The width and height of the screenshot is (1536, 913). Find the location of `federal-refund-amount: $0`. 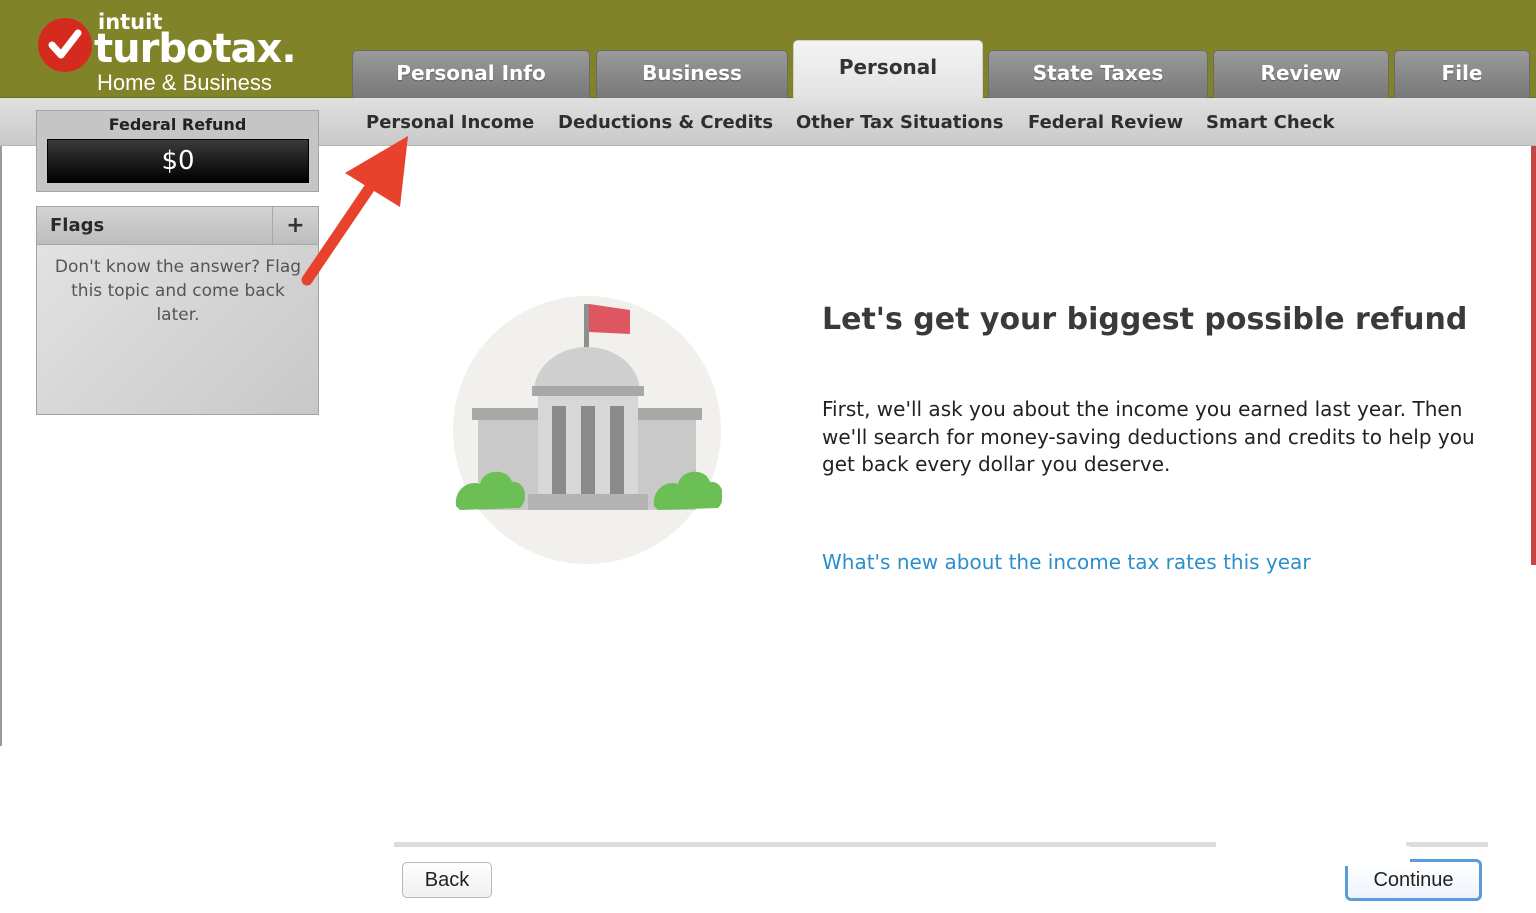

federal-refund-amount: $0 is located at coordinates (178, 161).